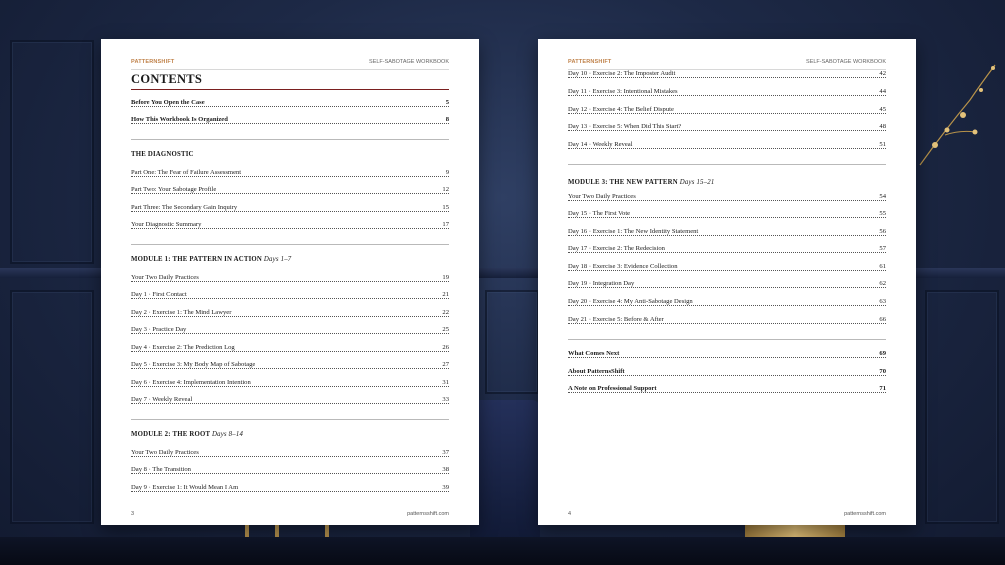  I want to click on wall-panel-left, so click(52, 152).